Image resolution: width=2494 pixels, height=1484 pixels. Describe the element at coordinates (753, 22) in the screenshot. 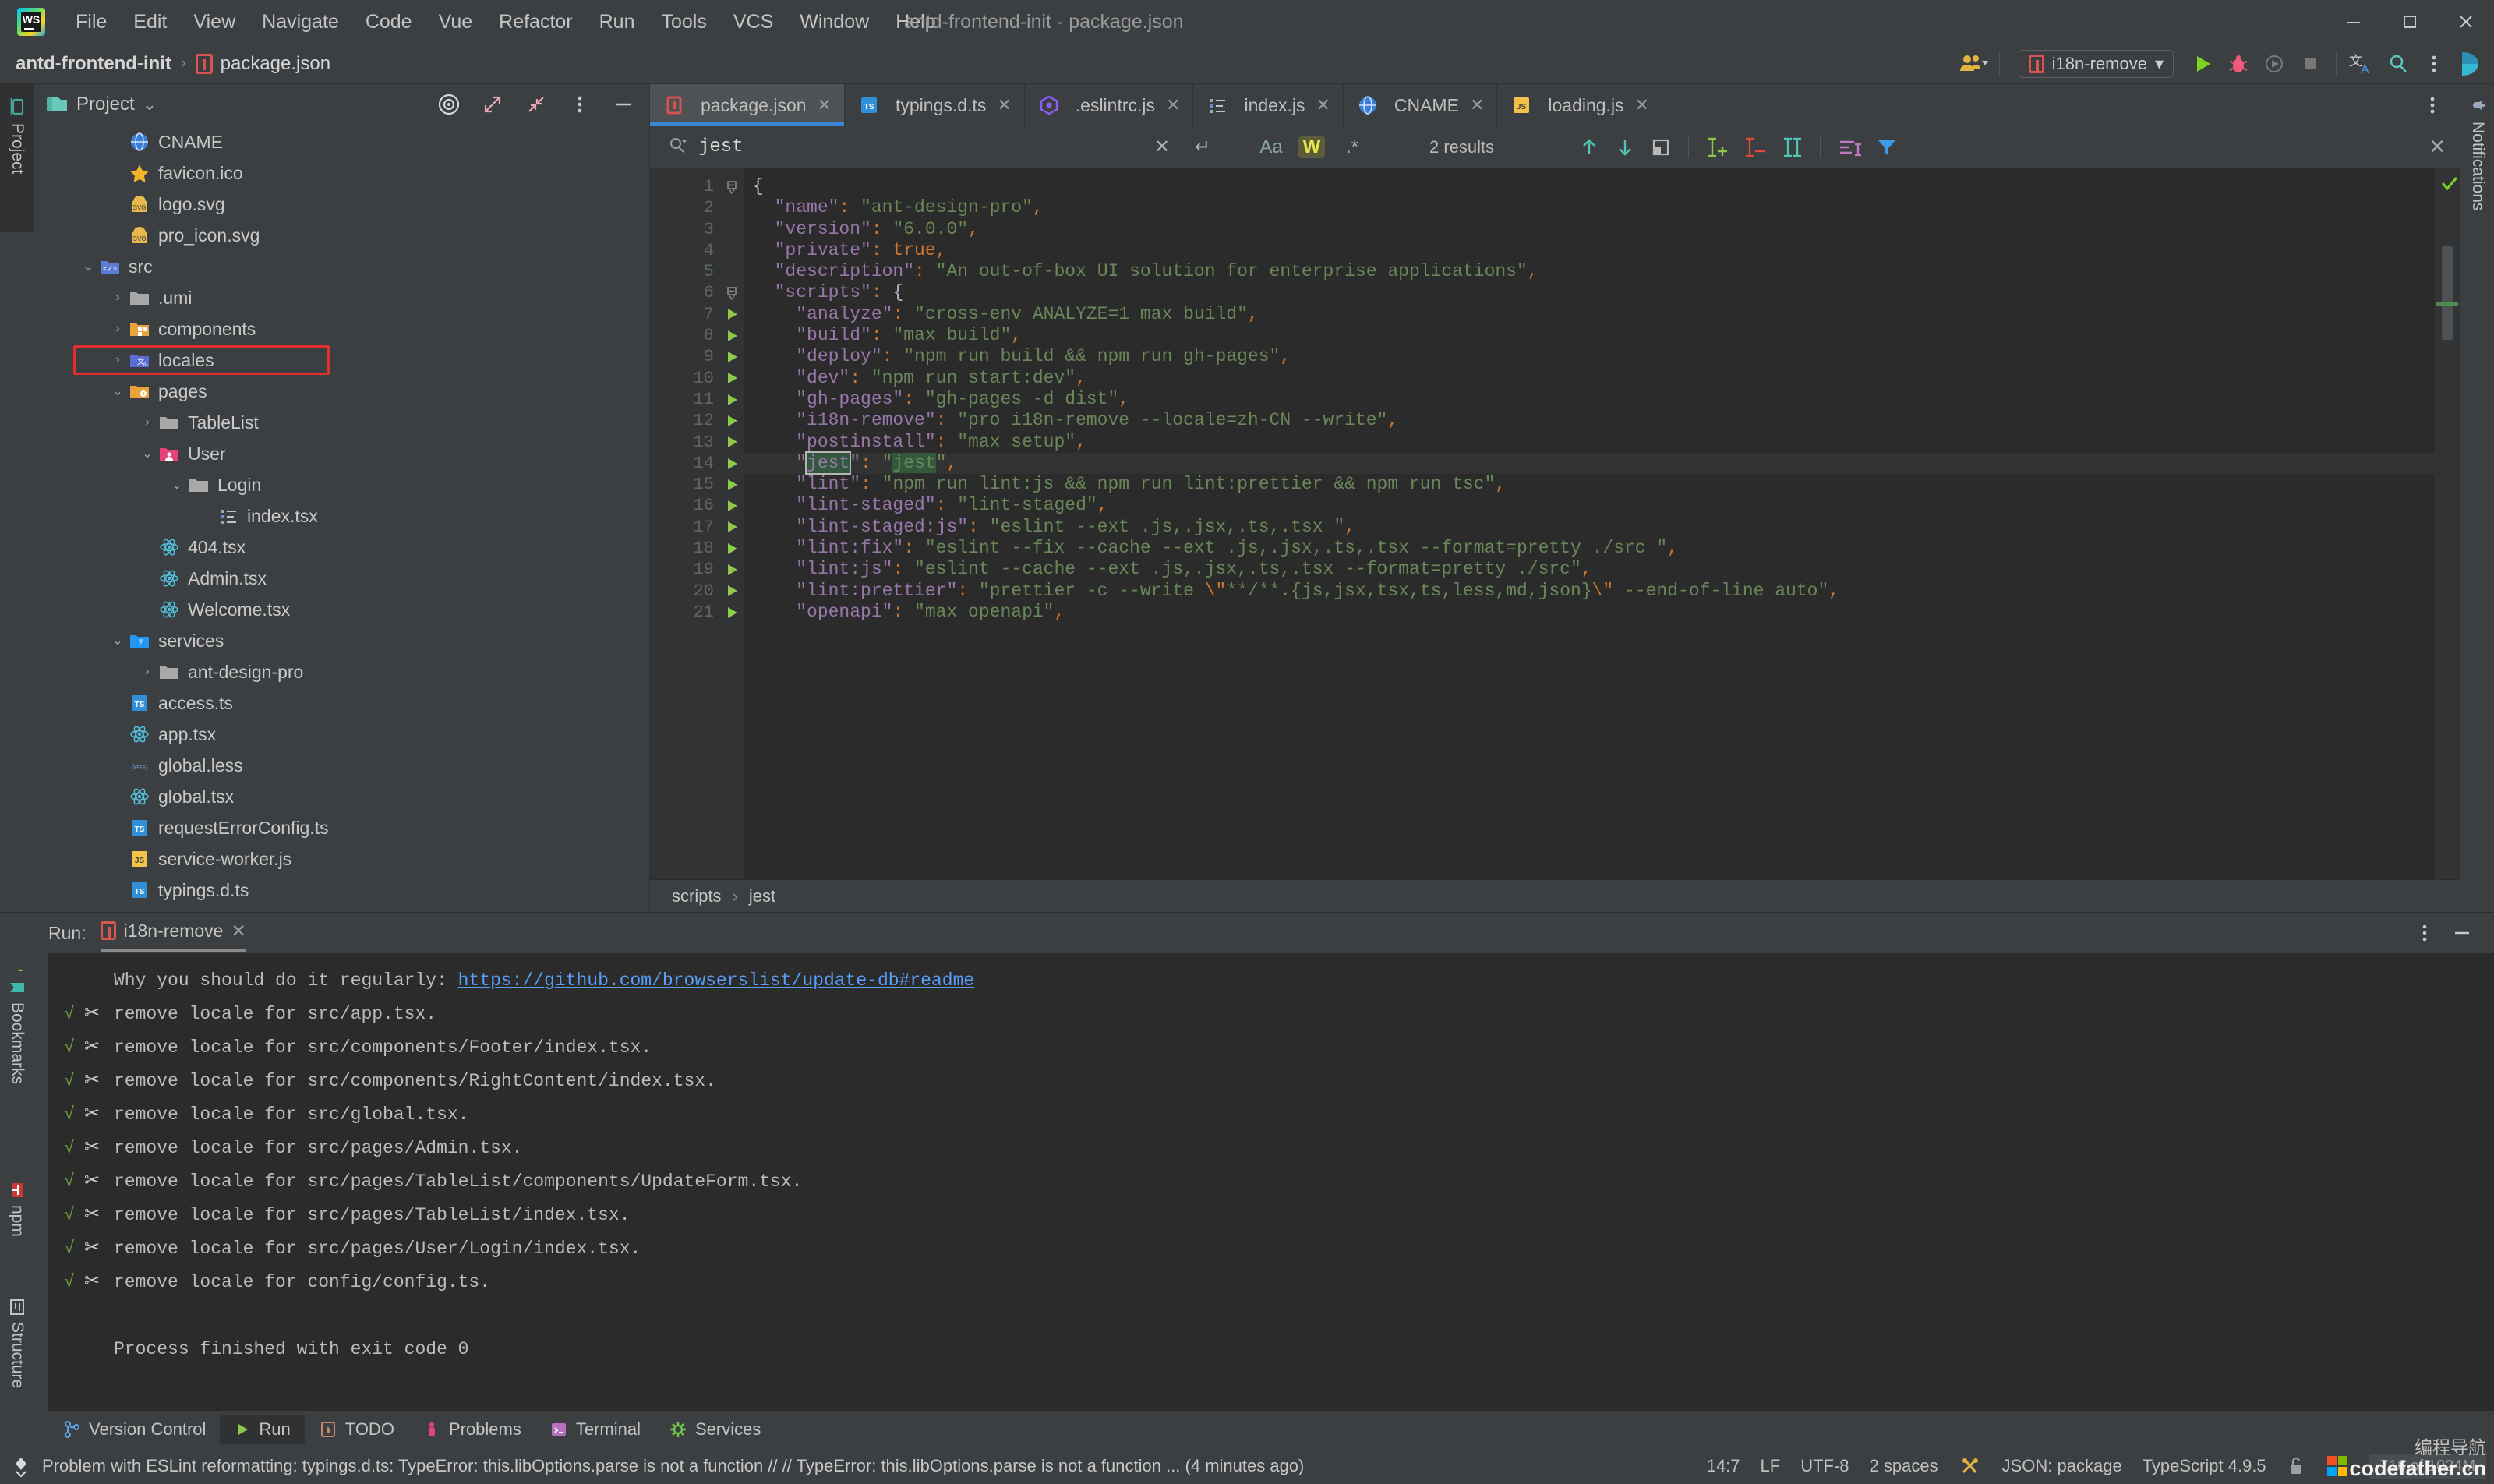

I see `menu-item-vcs: VCS` at that location.